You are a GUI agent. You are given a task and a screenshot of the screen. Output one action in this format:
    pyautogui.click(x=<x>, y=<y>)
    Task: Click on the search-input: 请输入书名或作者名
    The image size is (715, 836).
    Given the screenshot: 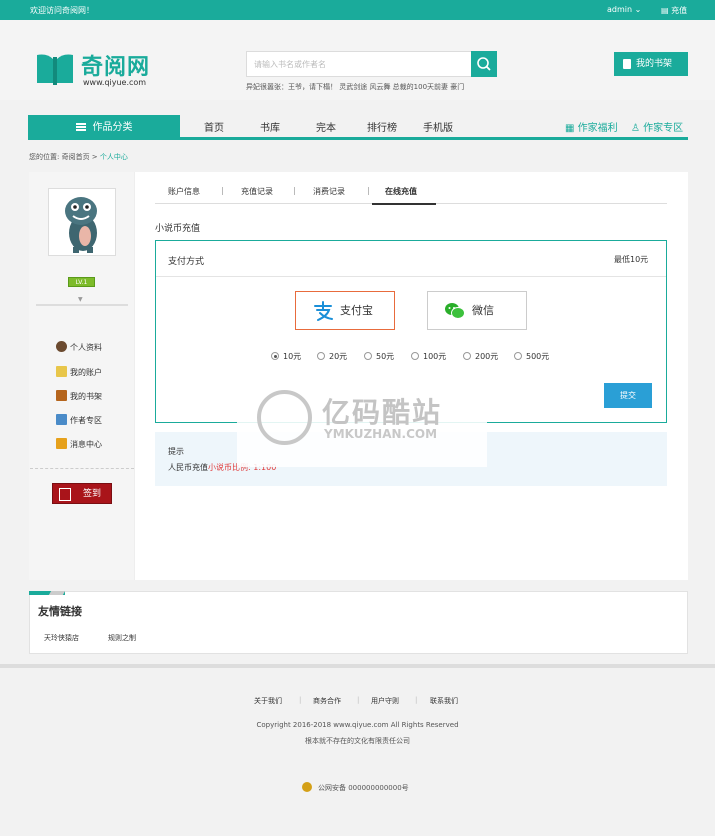 What is the action you would take?
    pyautogui.click(x=359, y=64)
    